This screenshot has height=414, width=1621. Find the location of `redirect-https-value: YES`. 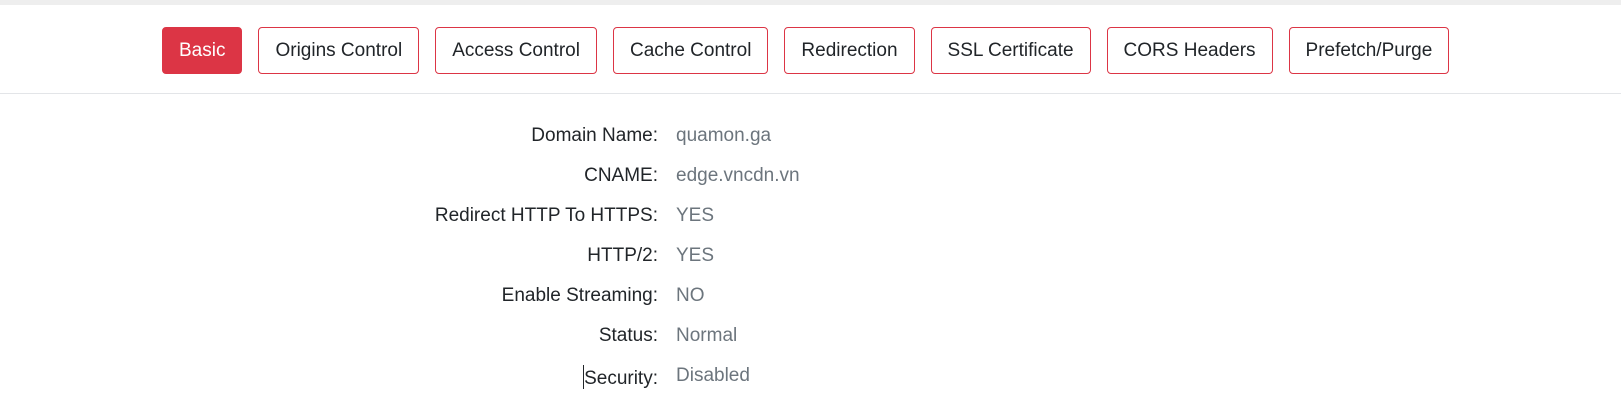

redirect-https-value: YES is located at coordinates (695, 215).